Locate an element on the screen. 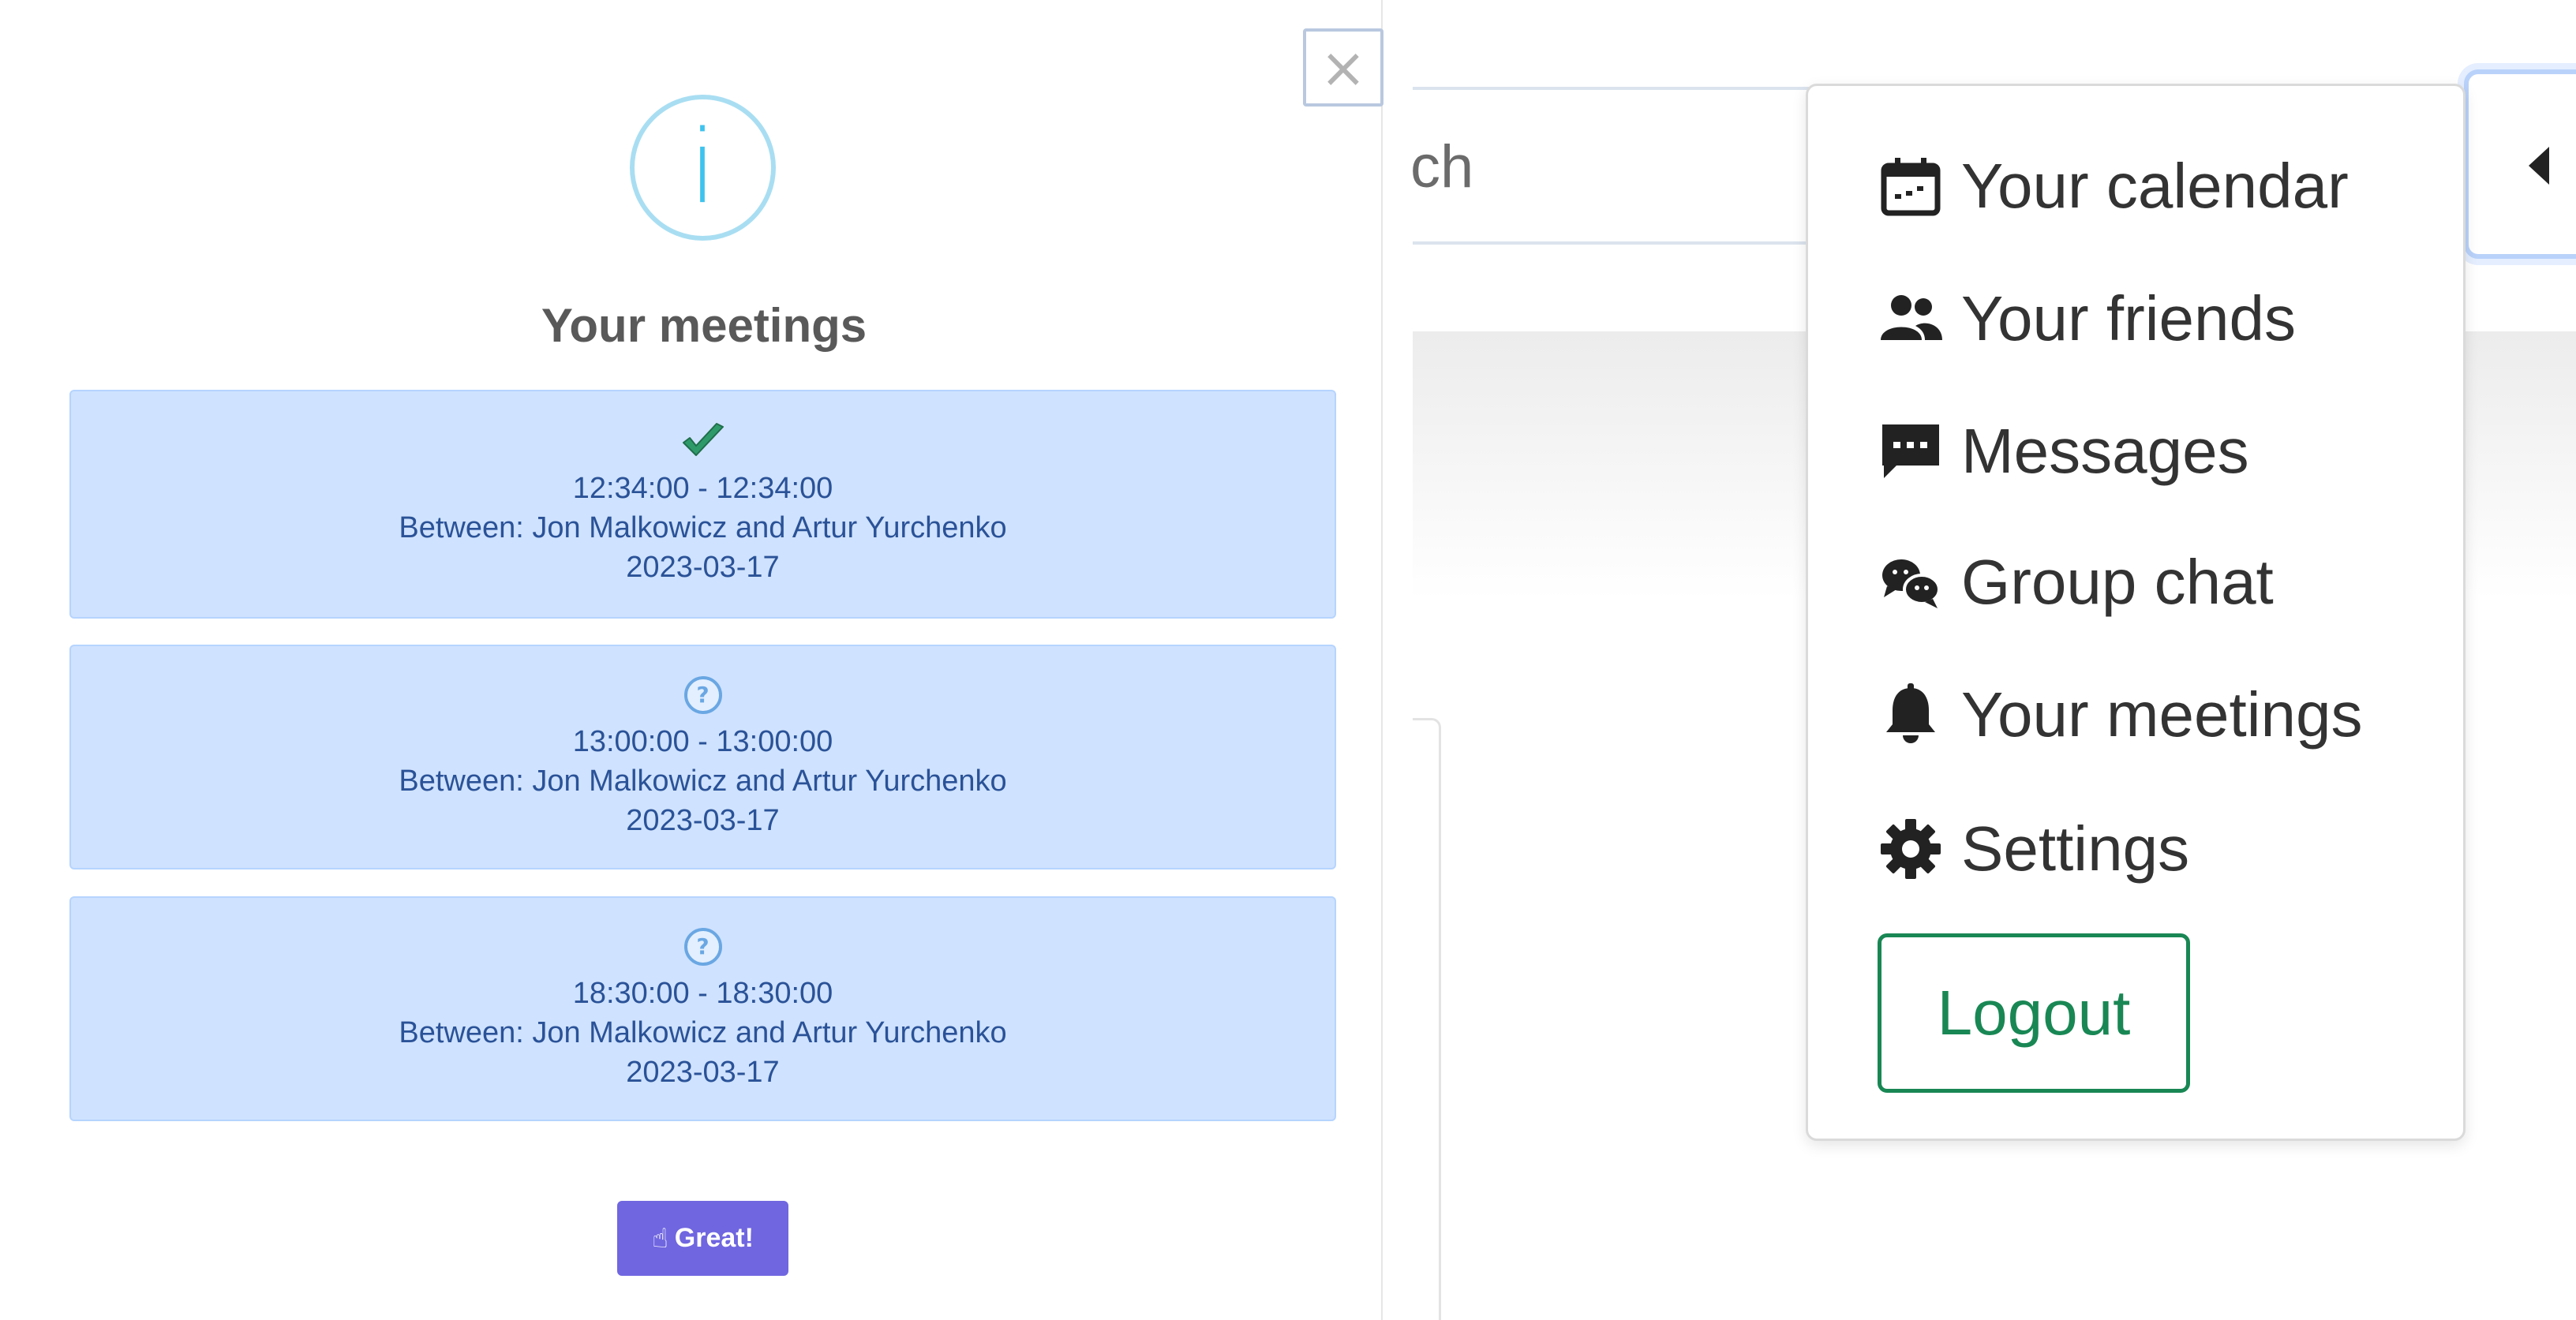 Image resolution: width=2576 pixels, height=1320 pixels. menu-item-label: Your meetings is located at coordinates (2162, 714).